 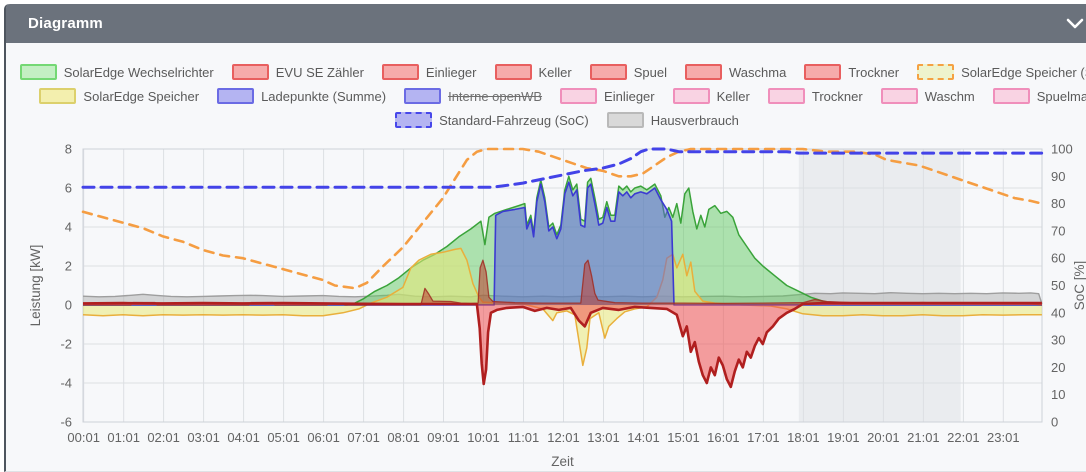 What do you see at coordinates (1062, 149) in the screenshot?
I see `ytick-right: 100` at bounding box center [1062, 149].